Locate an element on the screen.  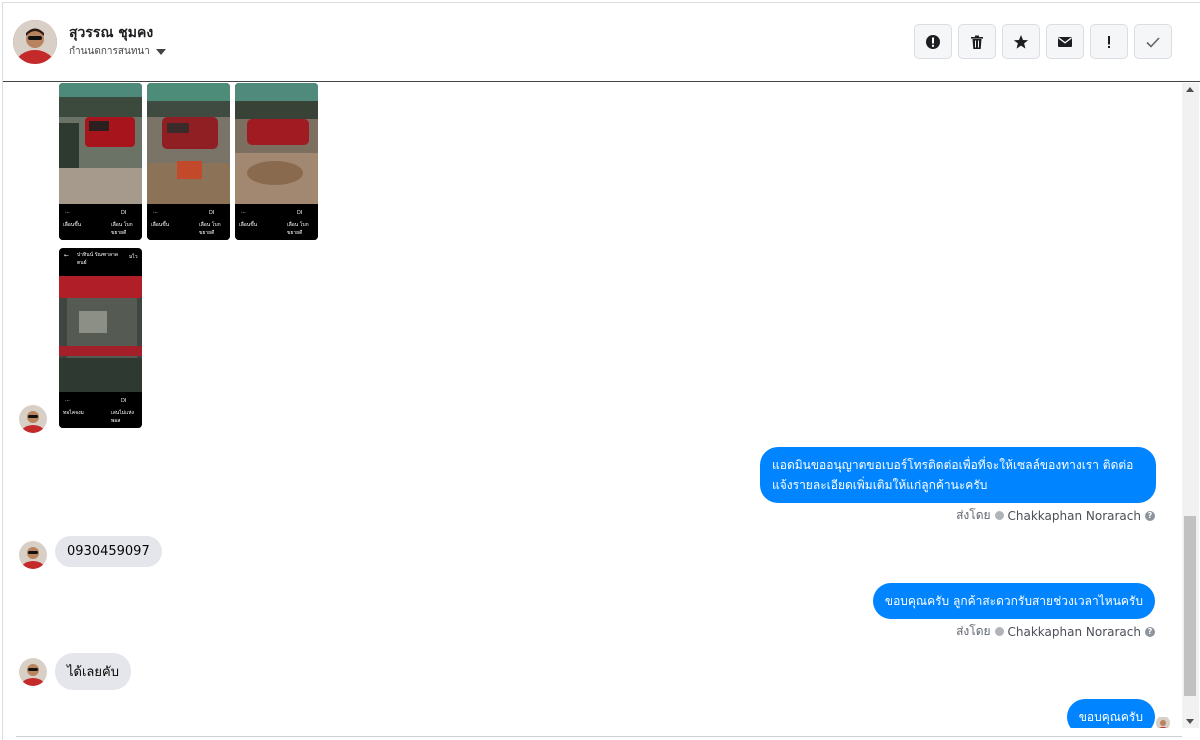
scroll-down-arrow-icon is located at coordinates (1190, 721).